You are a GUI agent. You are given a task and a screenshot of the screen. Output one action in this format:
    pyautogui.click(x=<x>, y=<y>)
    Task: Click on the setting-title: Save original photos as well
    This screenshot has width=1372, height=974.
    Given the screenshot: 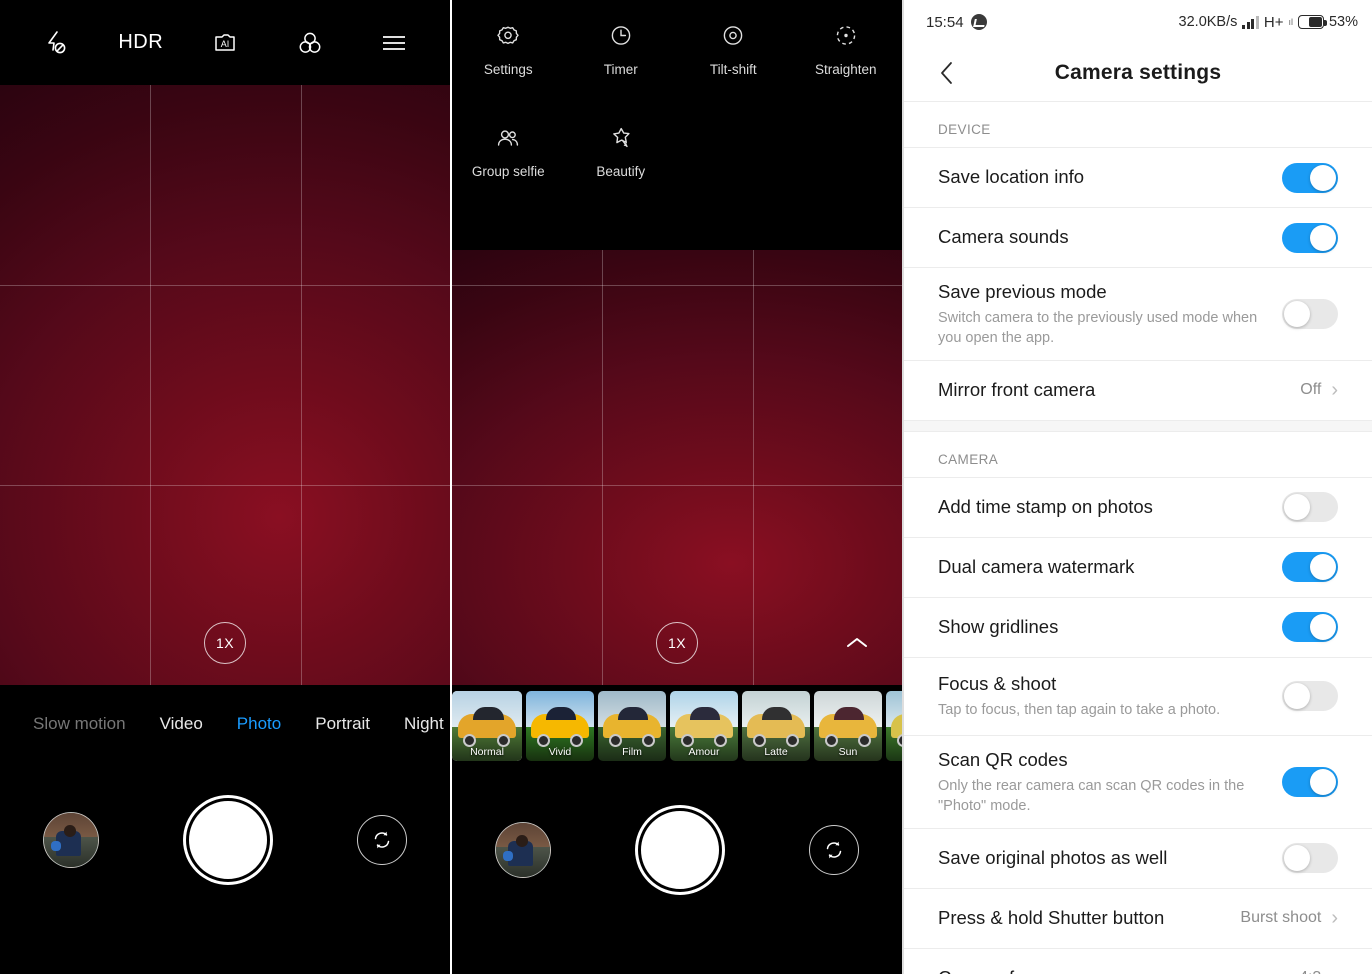 What is the action you would take?
    pyautogui.click(x=1053, y=857)
    